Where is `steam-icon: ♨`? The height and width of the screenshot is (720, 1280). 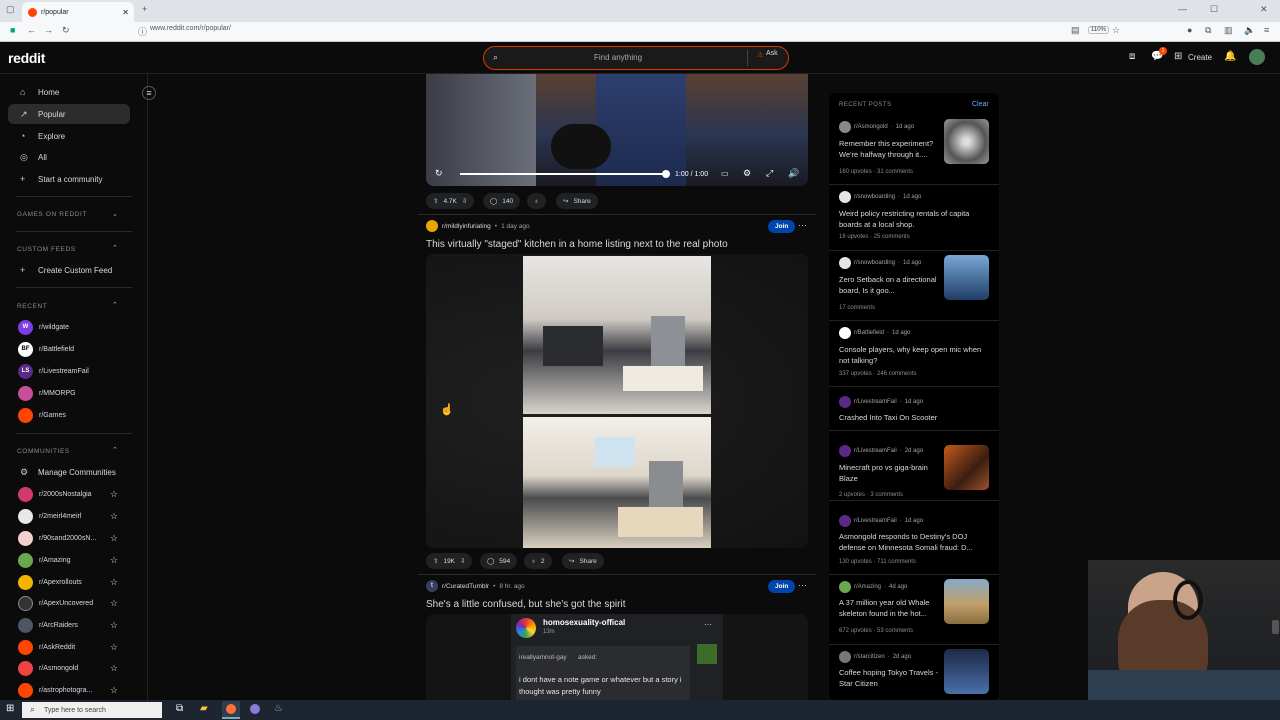 steam-icon: ♨ is located at coordinates (278, 708).